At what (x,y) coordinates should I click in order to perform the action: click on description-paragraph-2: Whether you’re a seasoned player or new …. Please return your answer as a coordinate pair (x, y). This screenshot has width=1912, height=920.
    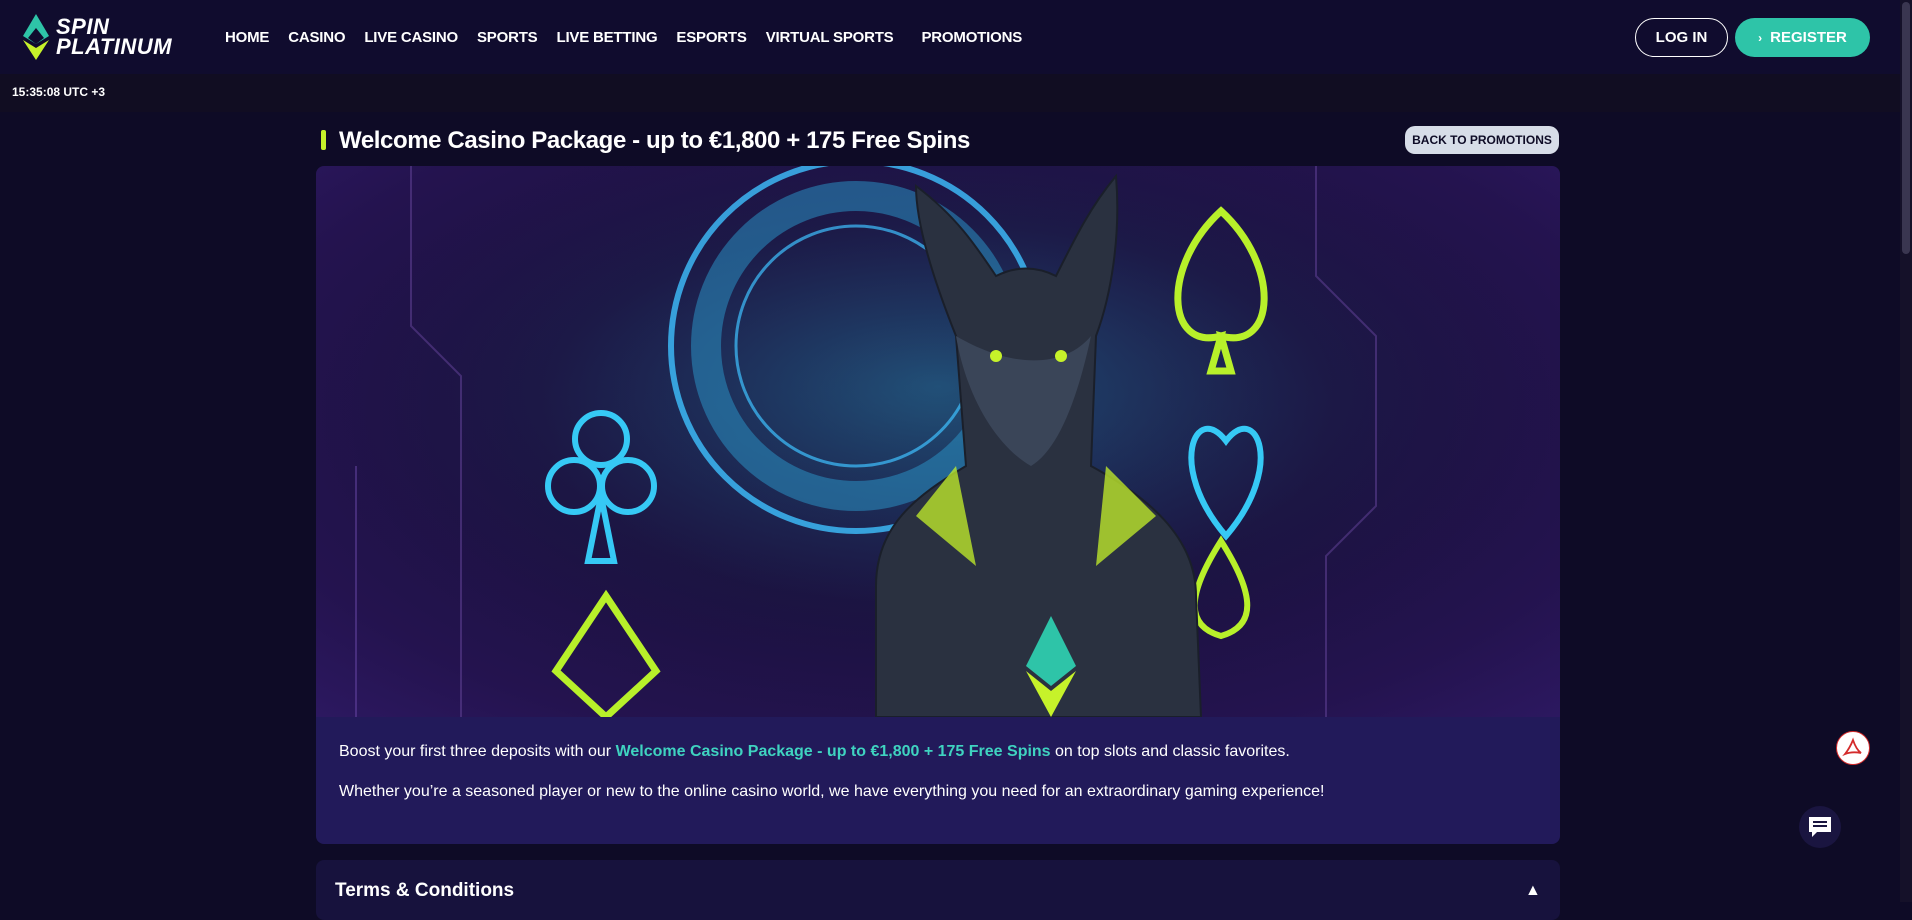
    Looking at the image, I should click on (832, 791).